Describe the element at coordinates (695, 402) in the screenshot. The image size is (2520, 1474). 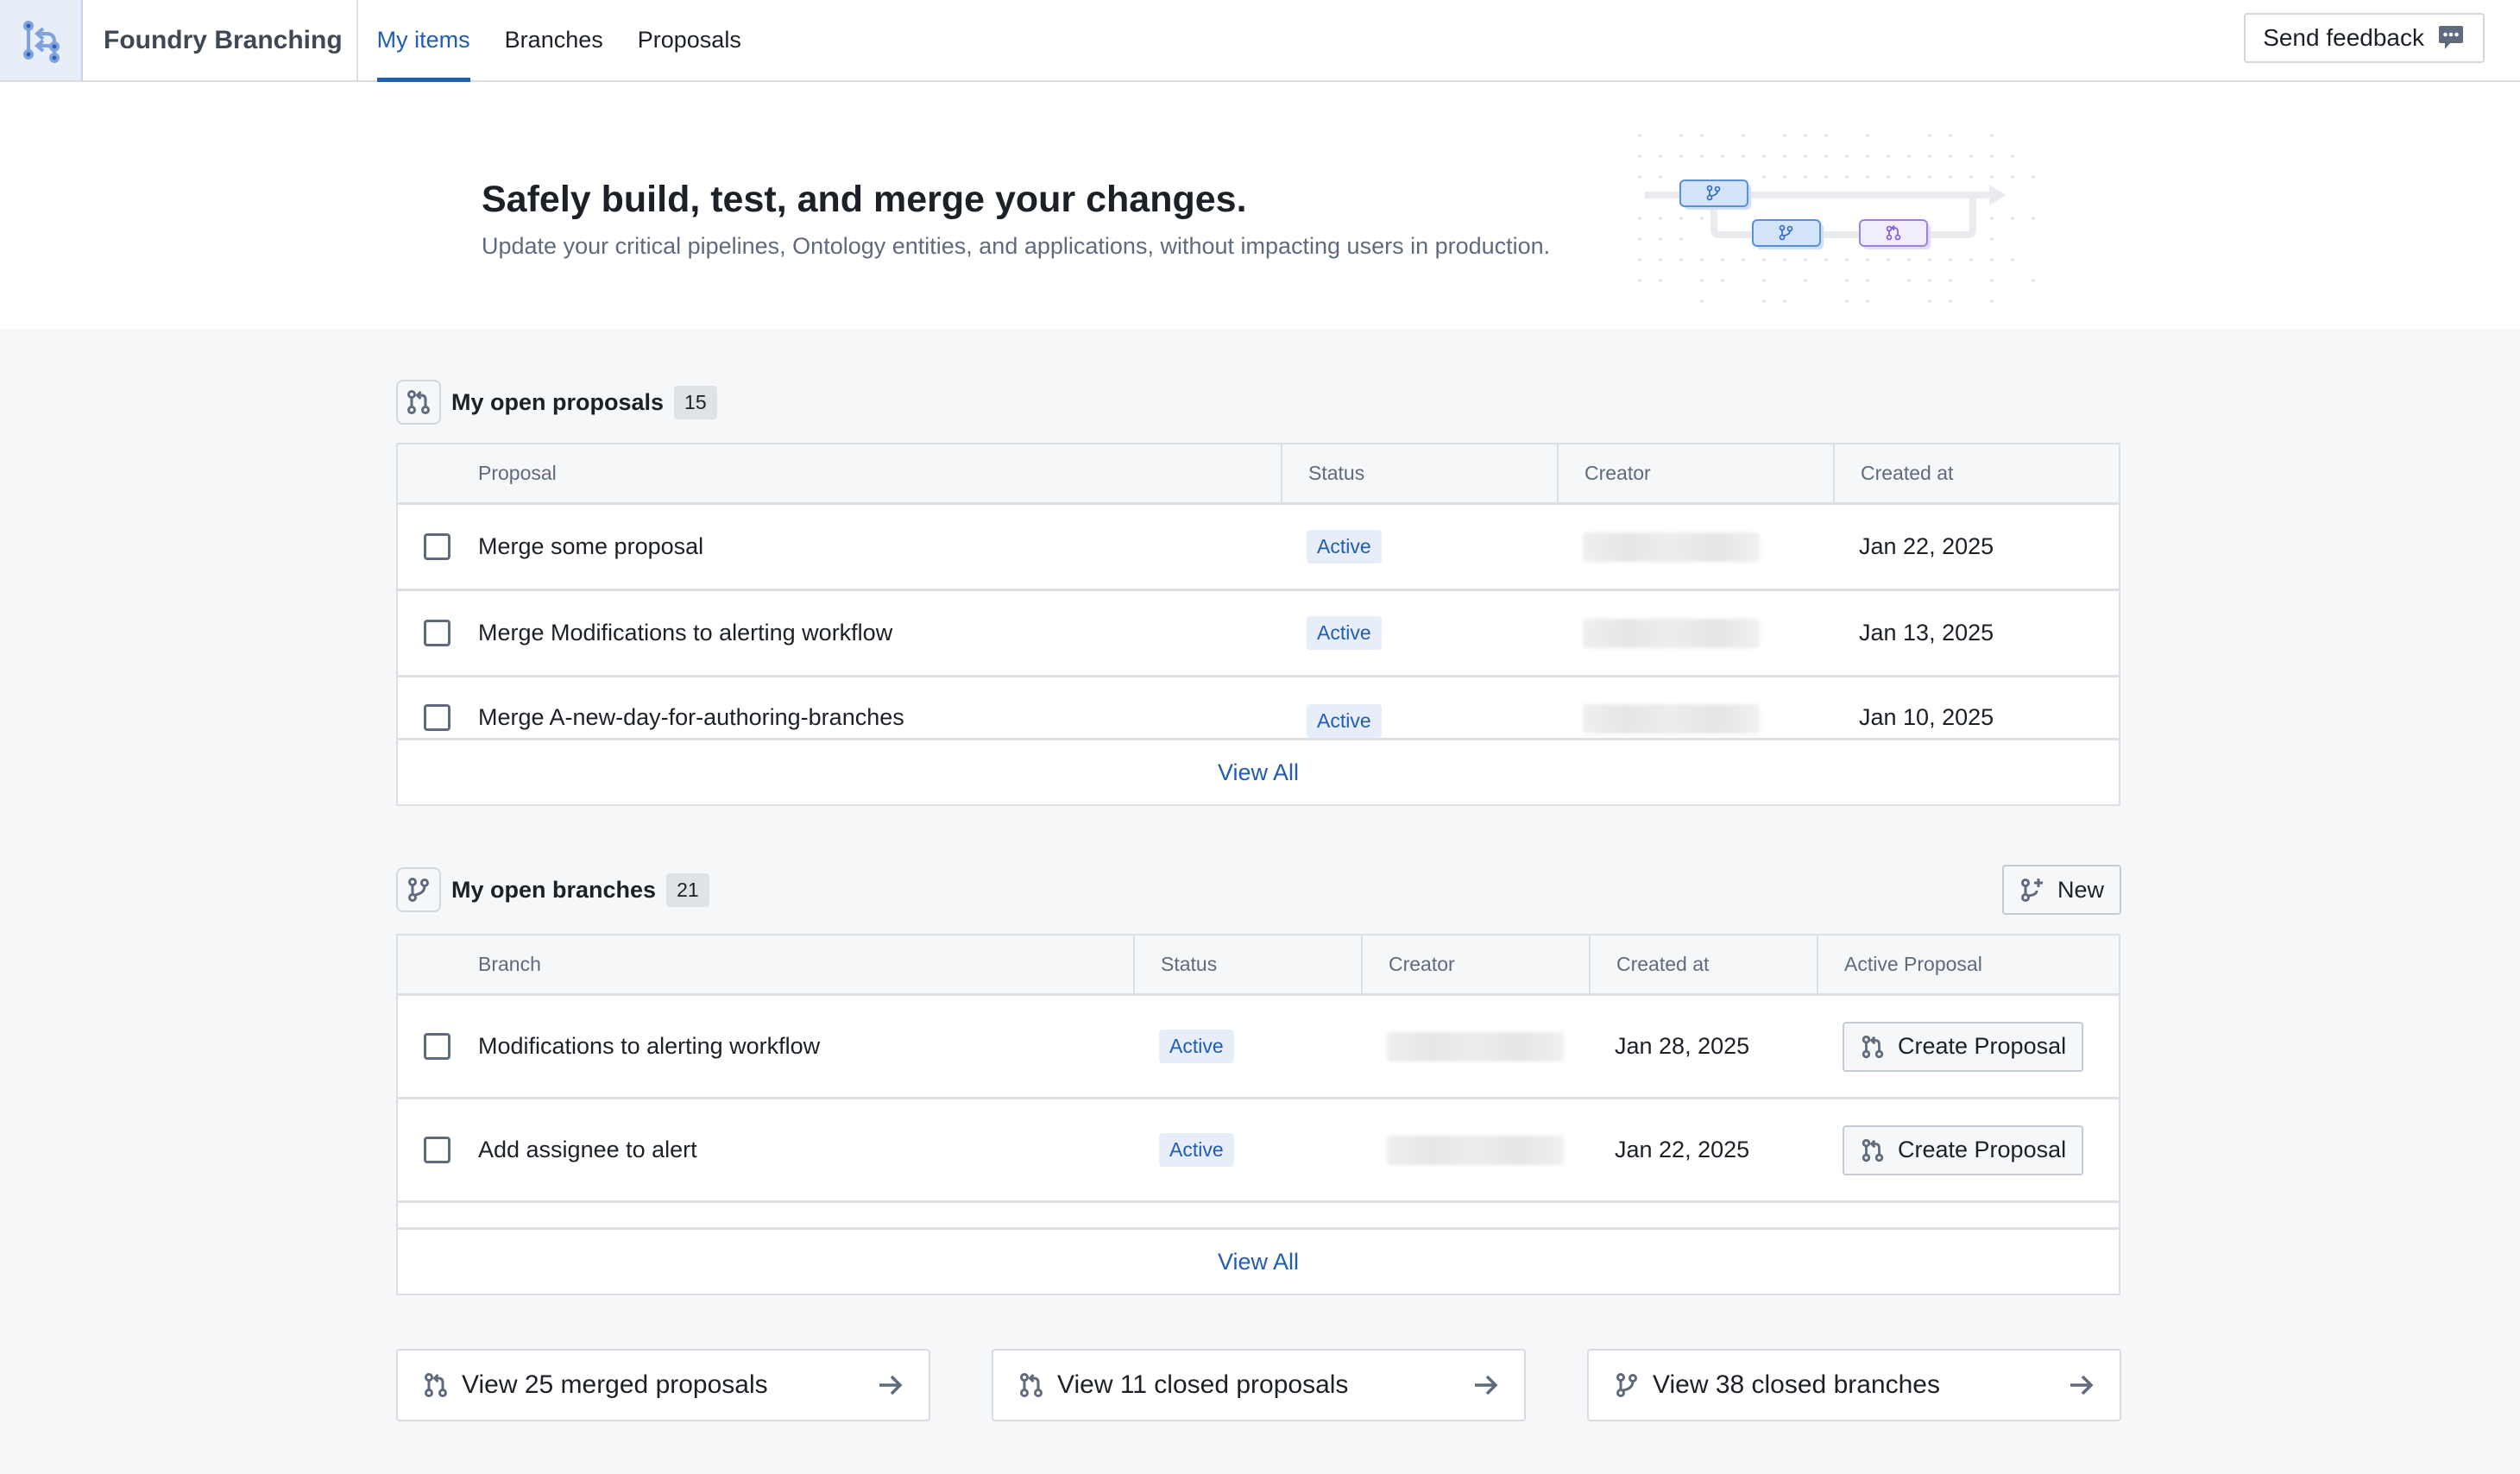
I see `proposals-count-badge: 15` at that location.